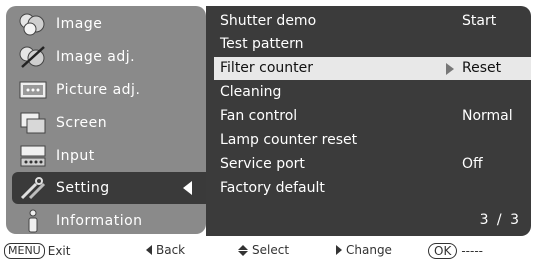  I want to click on row-label: Fan control, so click(259, 116).